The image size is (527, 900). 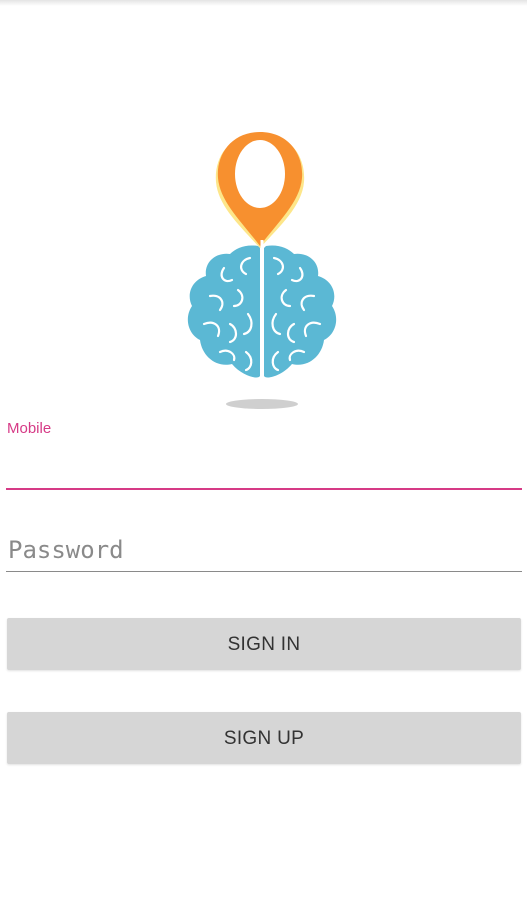 What do you see at coordinates (264, 489) in the screenshot?
I see `mobile-input-underline` at bounding box center [264, 489].